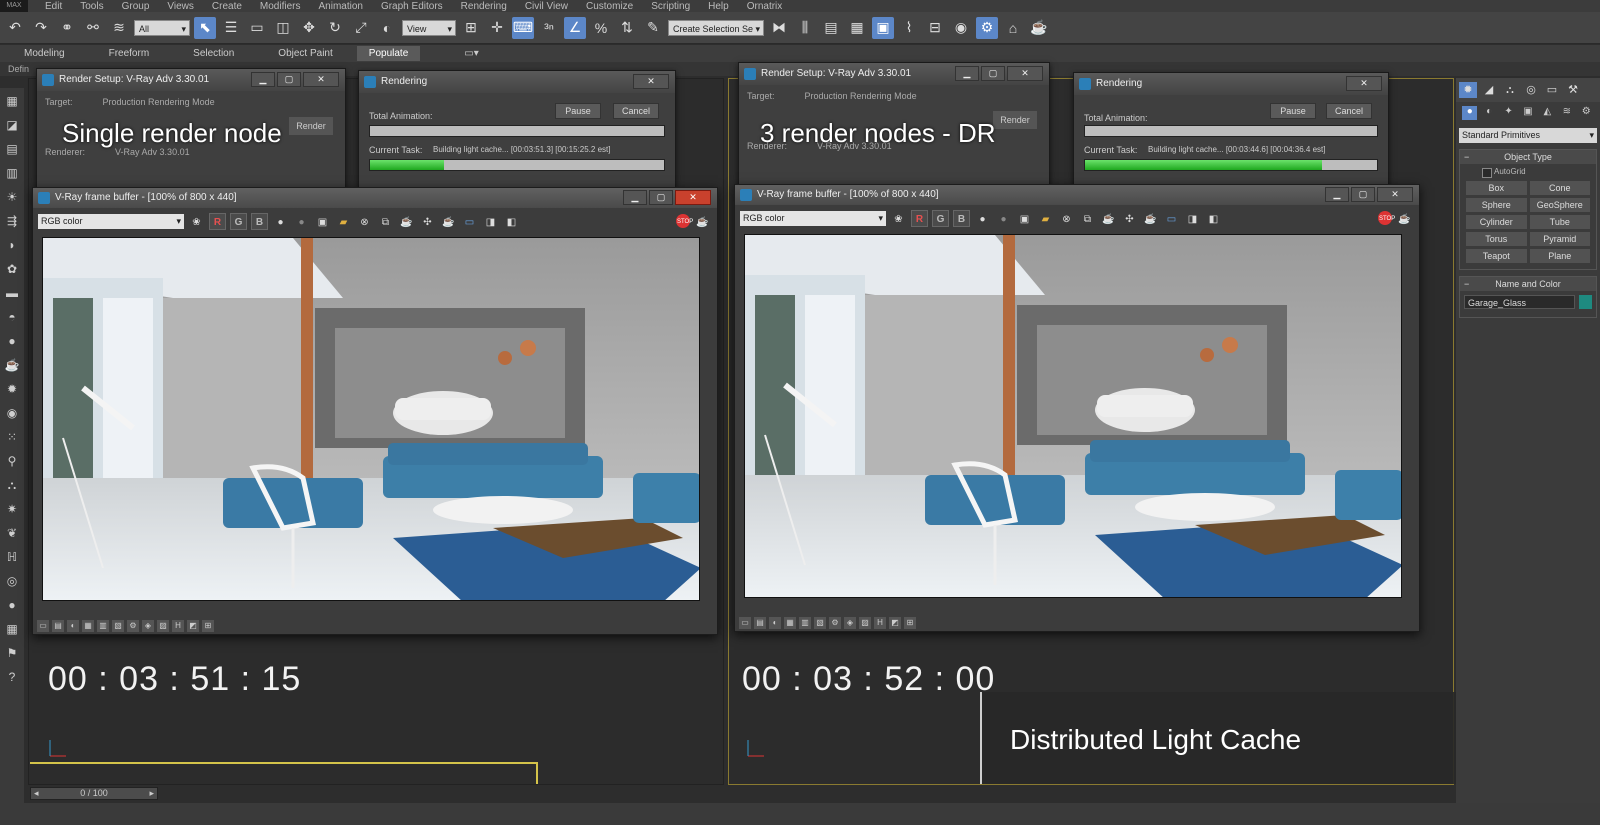 Image resolution: width=1600 pixels, height=825 pixels. I want to click on app-logo: MAX, so click(14, 6).